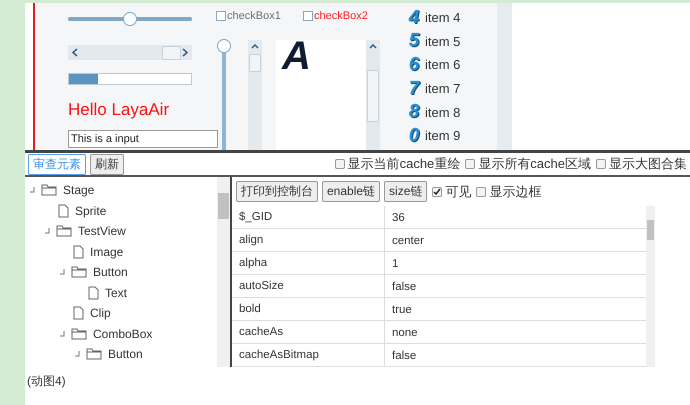 The width and height of the screenshot is (690, 405). Describe the element at coordinates (122, 333) in the screenshot. I see `tree-item: ComboBox` at that location.